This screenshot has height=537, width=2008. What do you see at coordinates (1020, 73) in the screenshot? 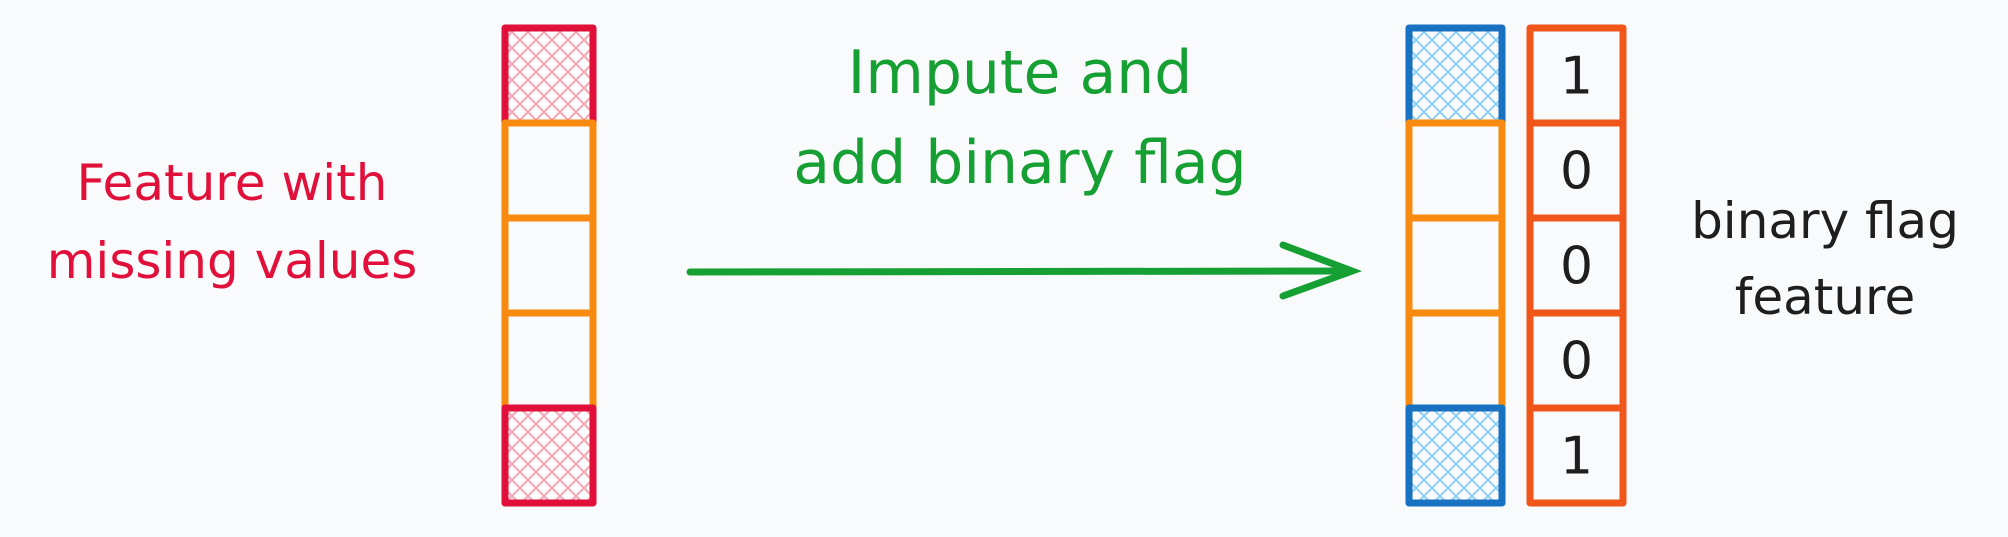
I see `middle-label-line-1: Impute and` at bounding box center [1020, 73].